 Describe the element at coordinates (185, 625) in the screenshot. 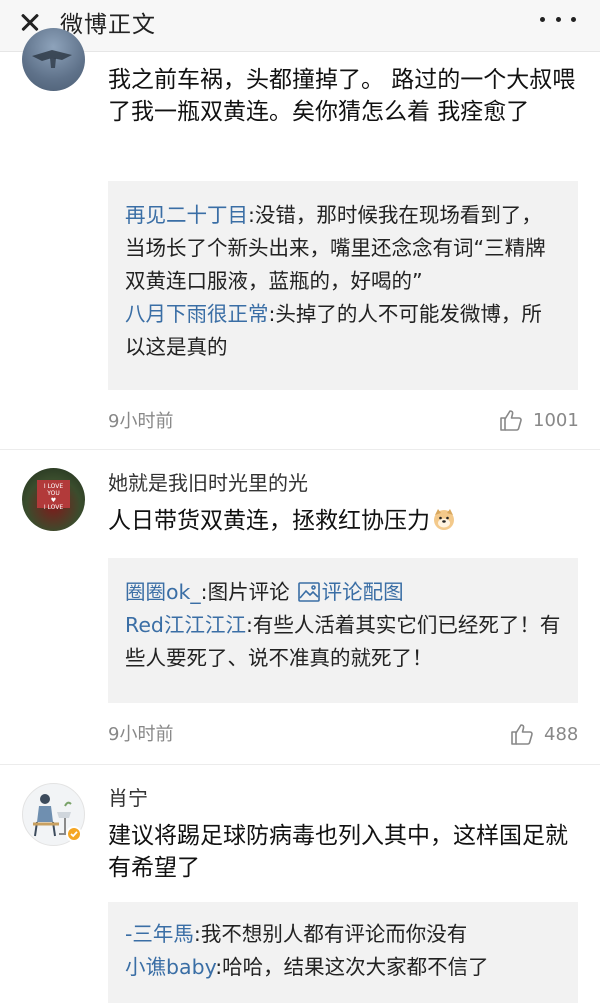

I see `reply-username: Red江江江江` at that location.